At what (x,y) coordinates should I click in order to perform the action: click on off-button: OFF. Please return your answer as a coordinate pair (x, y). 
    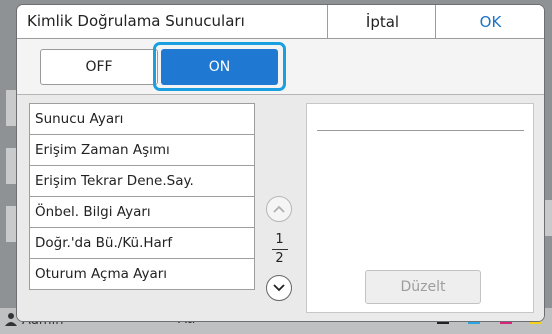
    Looking at the image, I should click on (99, 67).